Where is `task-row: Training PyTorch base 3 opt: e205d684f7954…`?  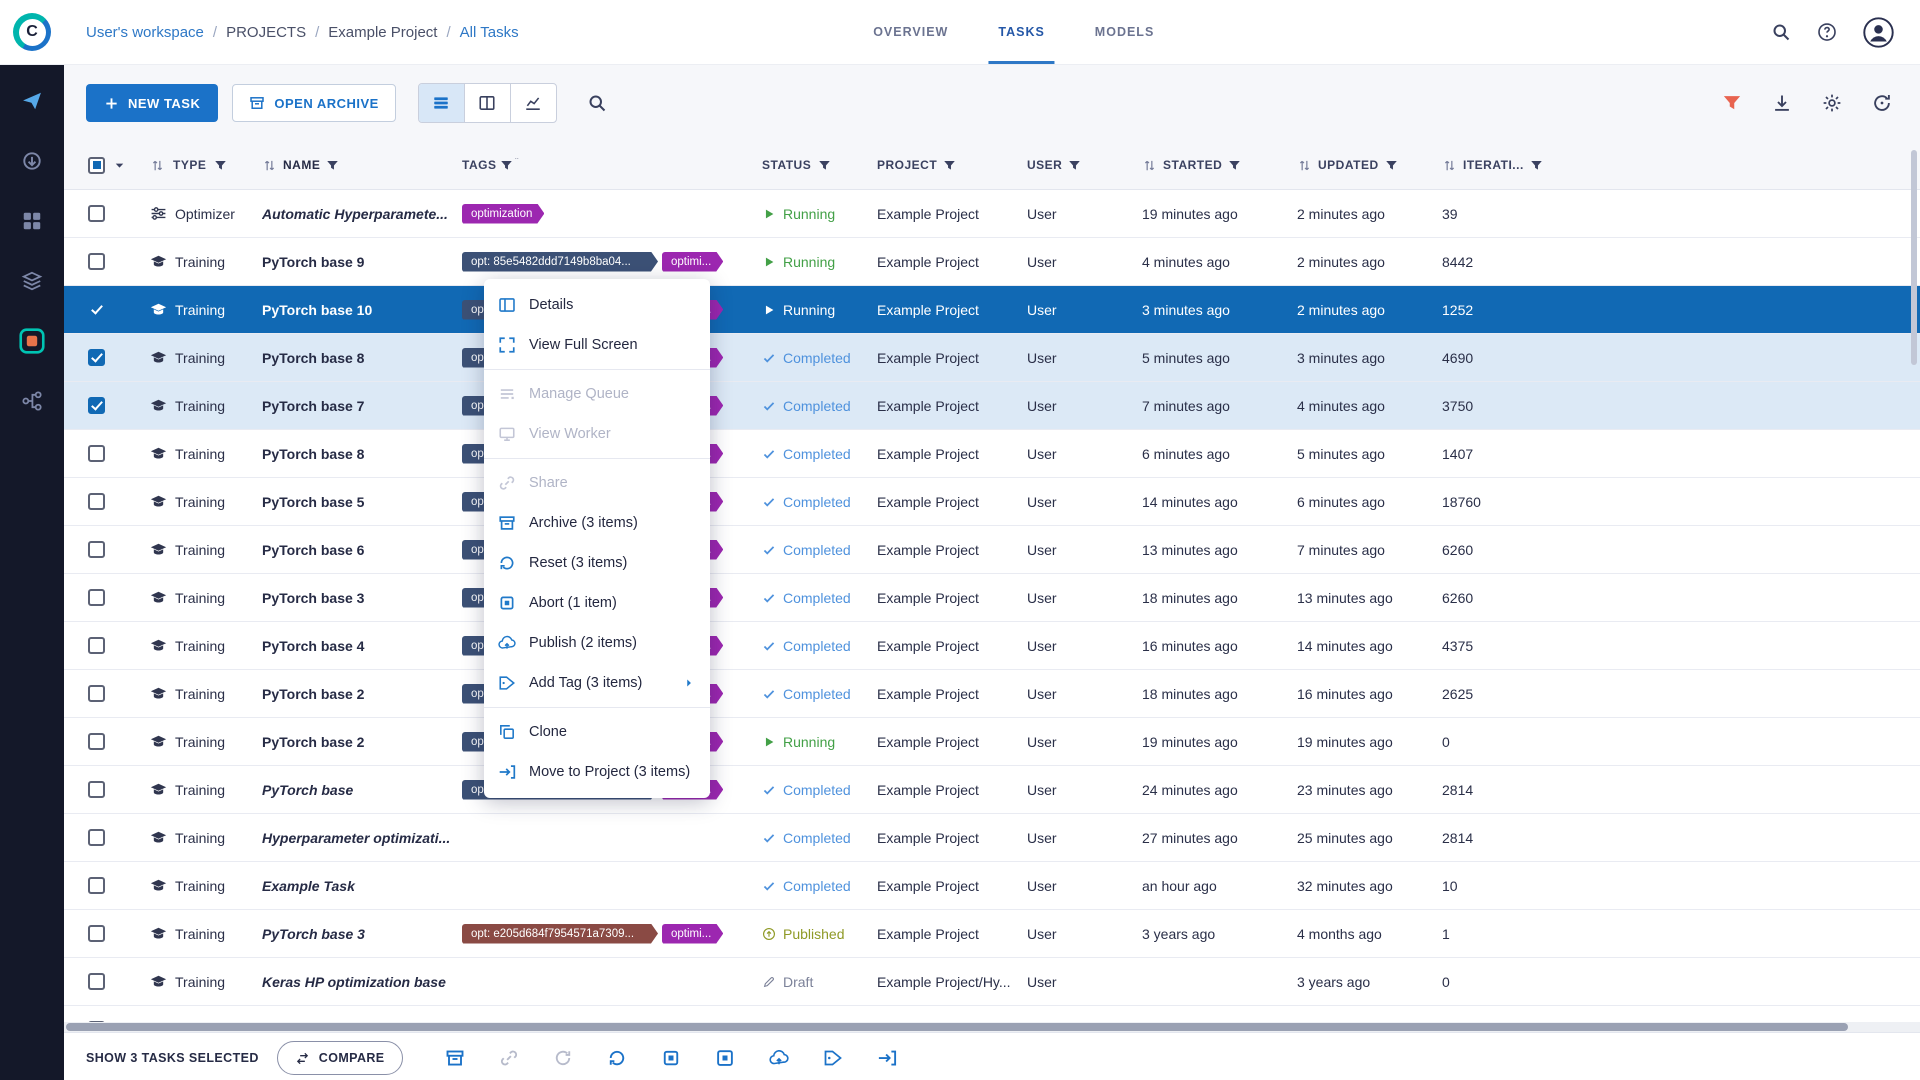 task-row: Training PyTorch base 3 opt: e205d684f7954… is located at coordinates (992, 934).